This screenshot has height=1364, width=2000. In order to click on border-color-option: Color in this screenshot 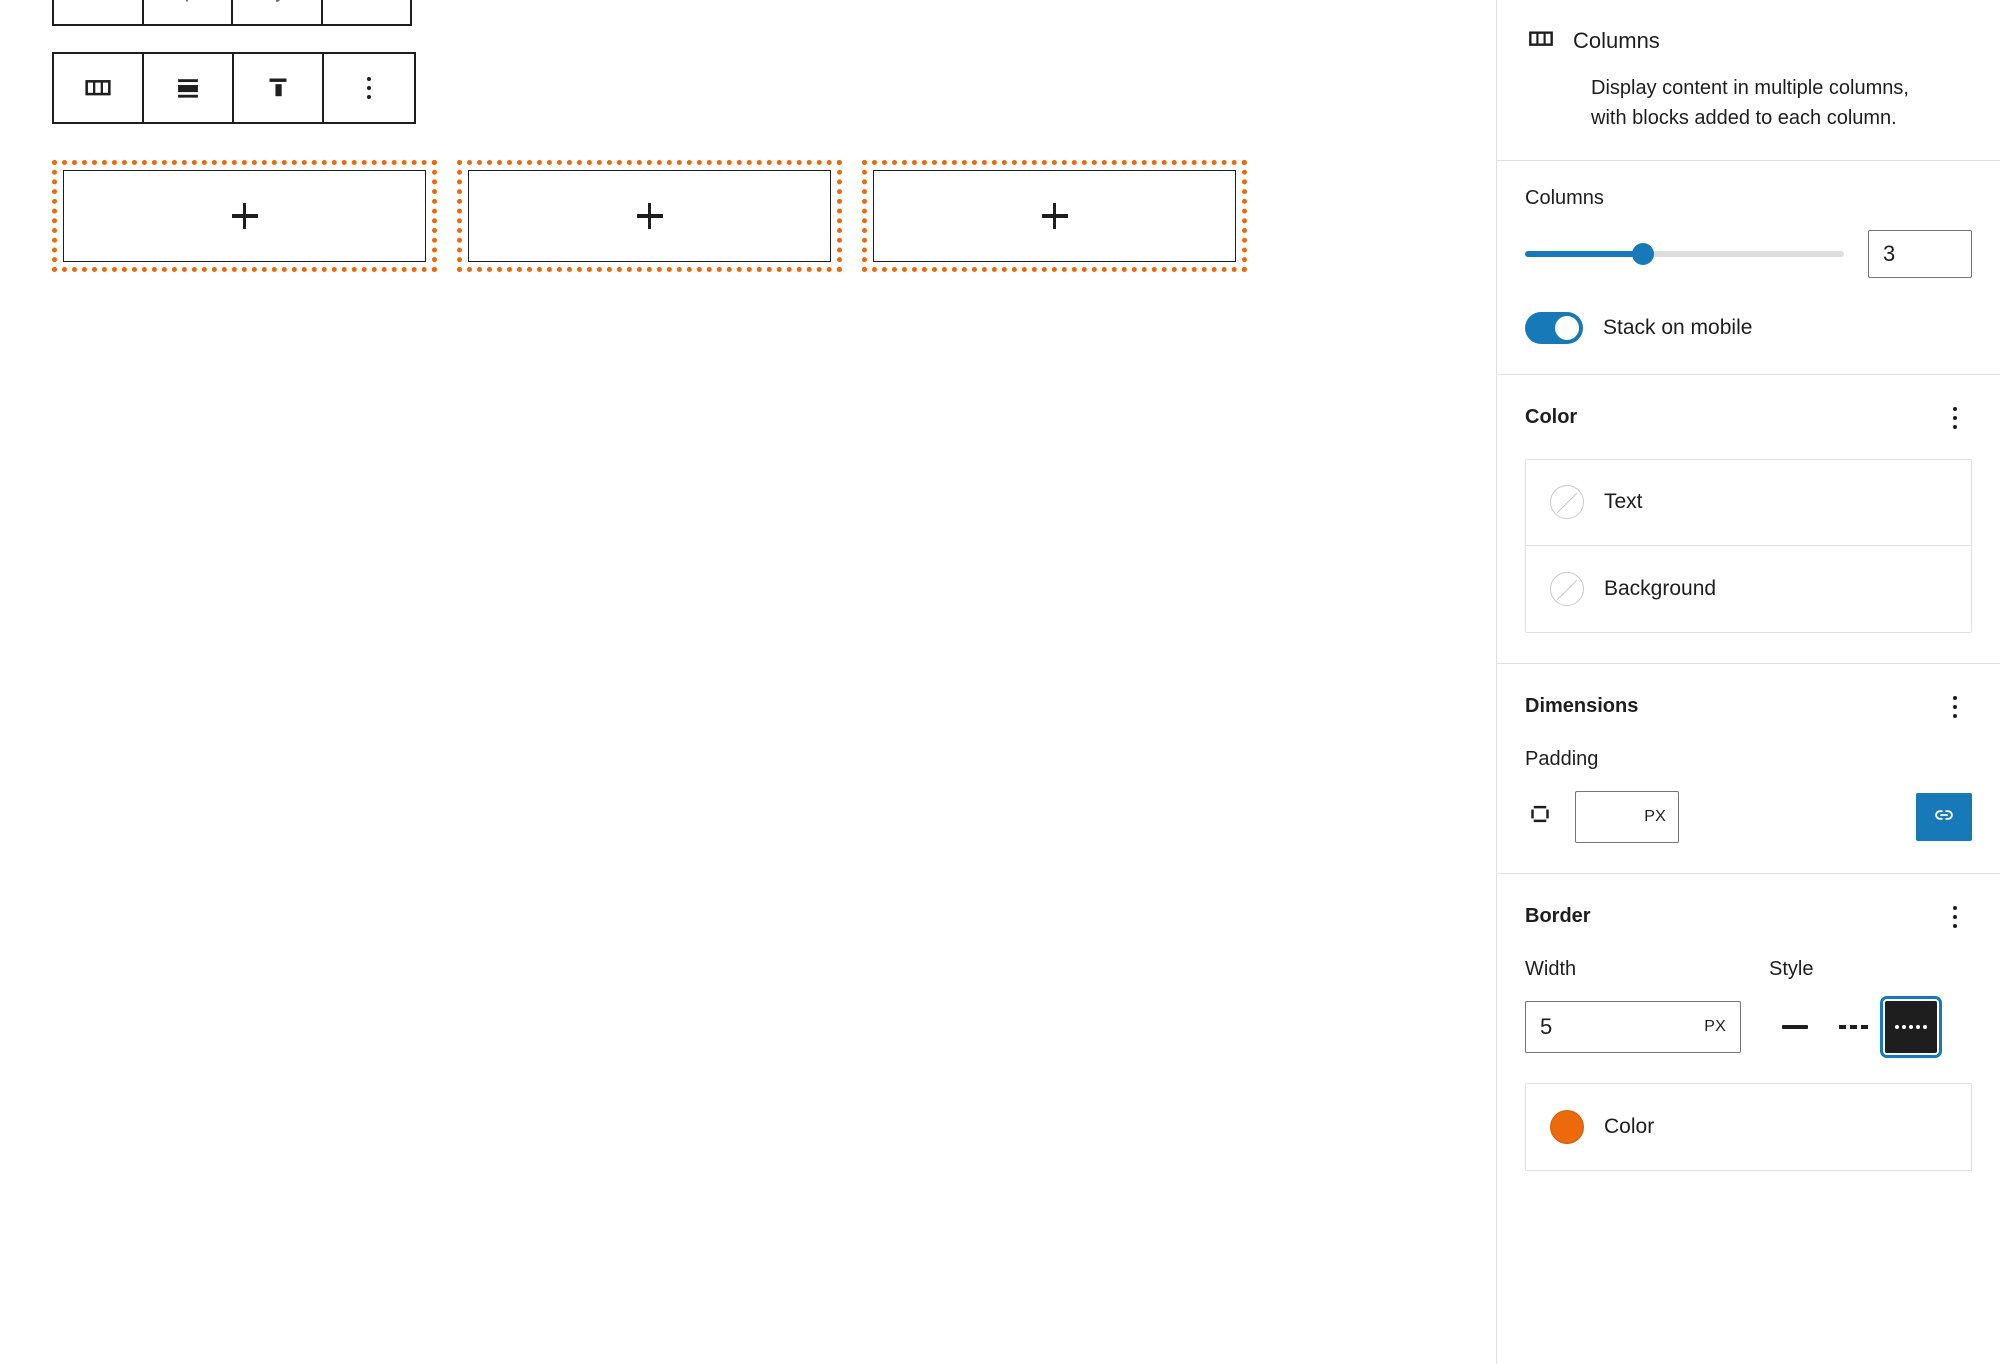, I will do `click(1748, 1126)`.